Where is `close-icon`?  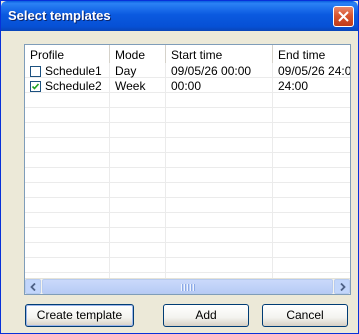 close-icon is located at coordinates (343, 16).